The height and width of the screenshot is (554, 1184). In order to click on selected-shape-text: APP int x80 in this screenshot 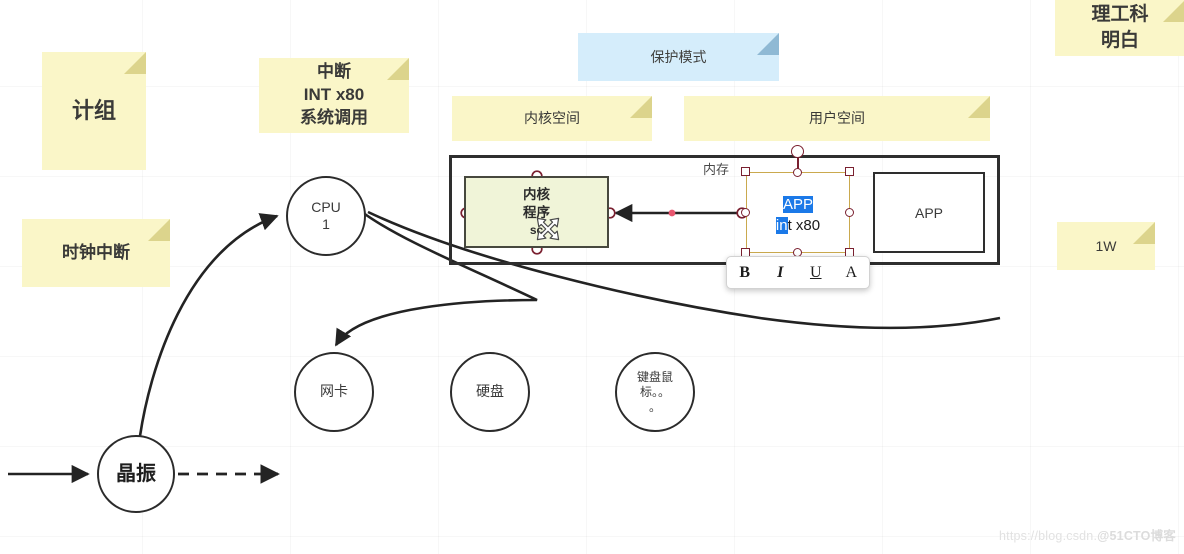, I will do `click(798, 215)`.